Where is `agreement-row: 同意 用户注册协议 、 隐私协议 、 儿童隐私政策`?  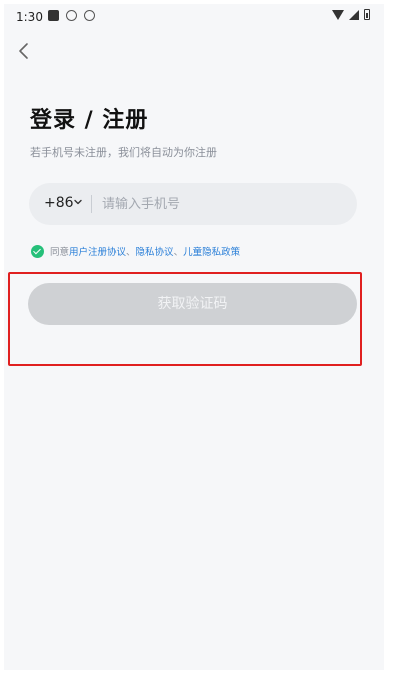
agreement-row: 同意 用户注册协议 、 隐私协议 、 儿童隐私政策 is located at coordinates (135, 251).